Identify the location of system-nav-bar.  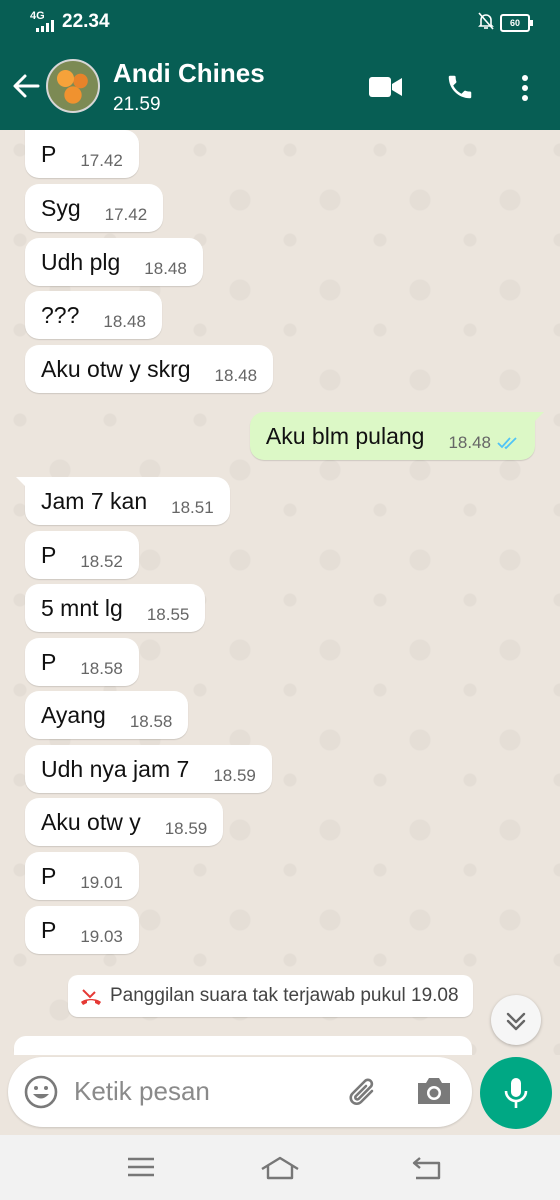
(280, 1167).